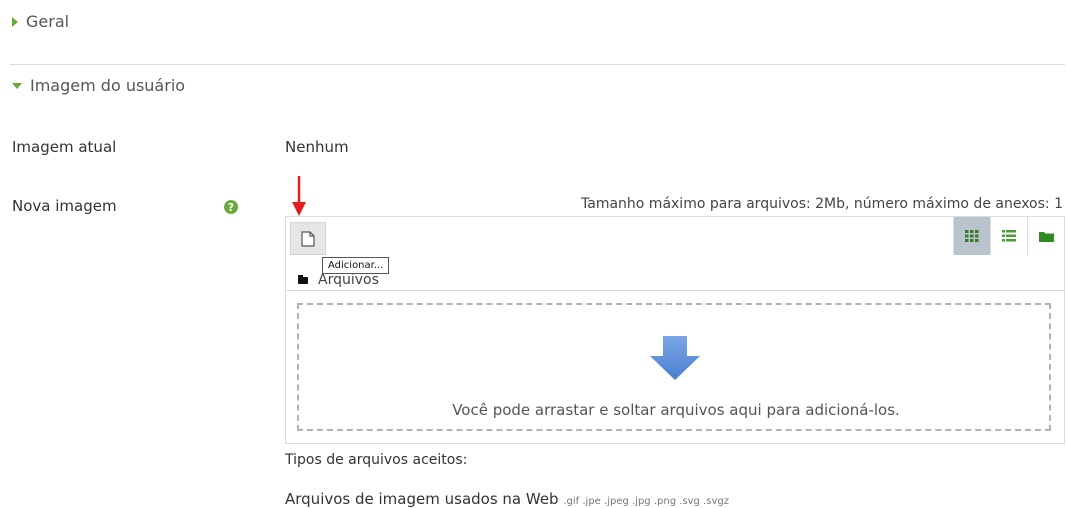  Describe the element at coordinates (422, 499) in the screenshot. I see `accepted-types-label: Arquivos de imagem usados na Web` at that location.